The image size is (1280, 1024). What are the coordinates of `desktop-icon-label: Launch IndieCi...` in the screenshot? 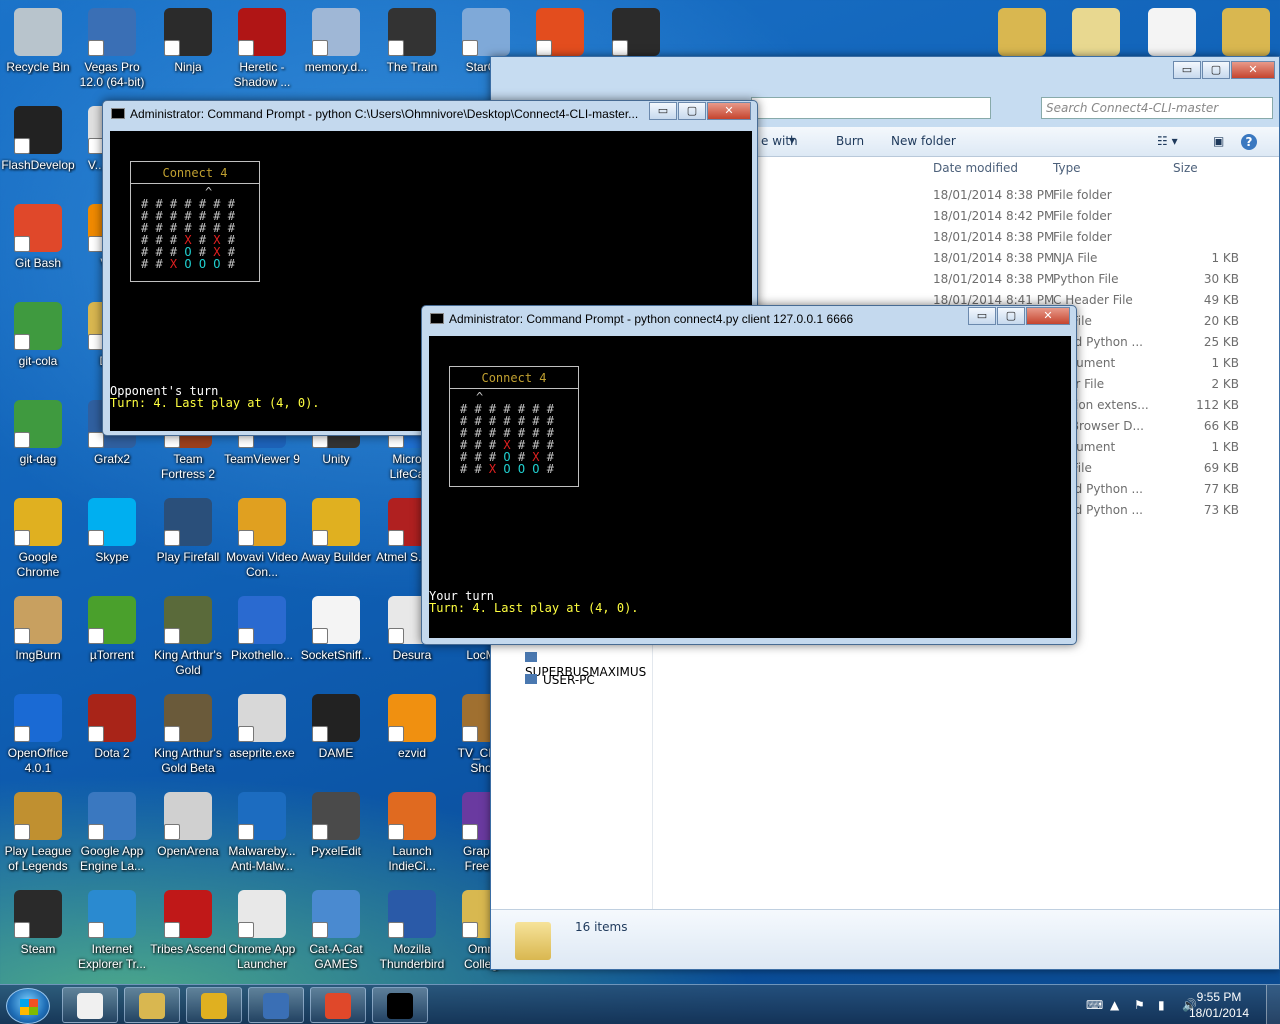 It's located at (412, 858).